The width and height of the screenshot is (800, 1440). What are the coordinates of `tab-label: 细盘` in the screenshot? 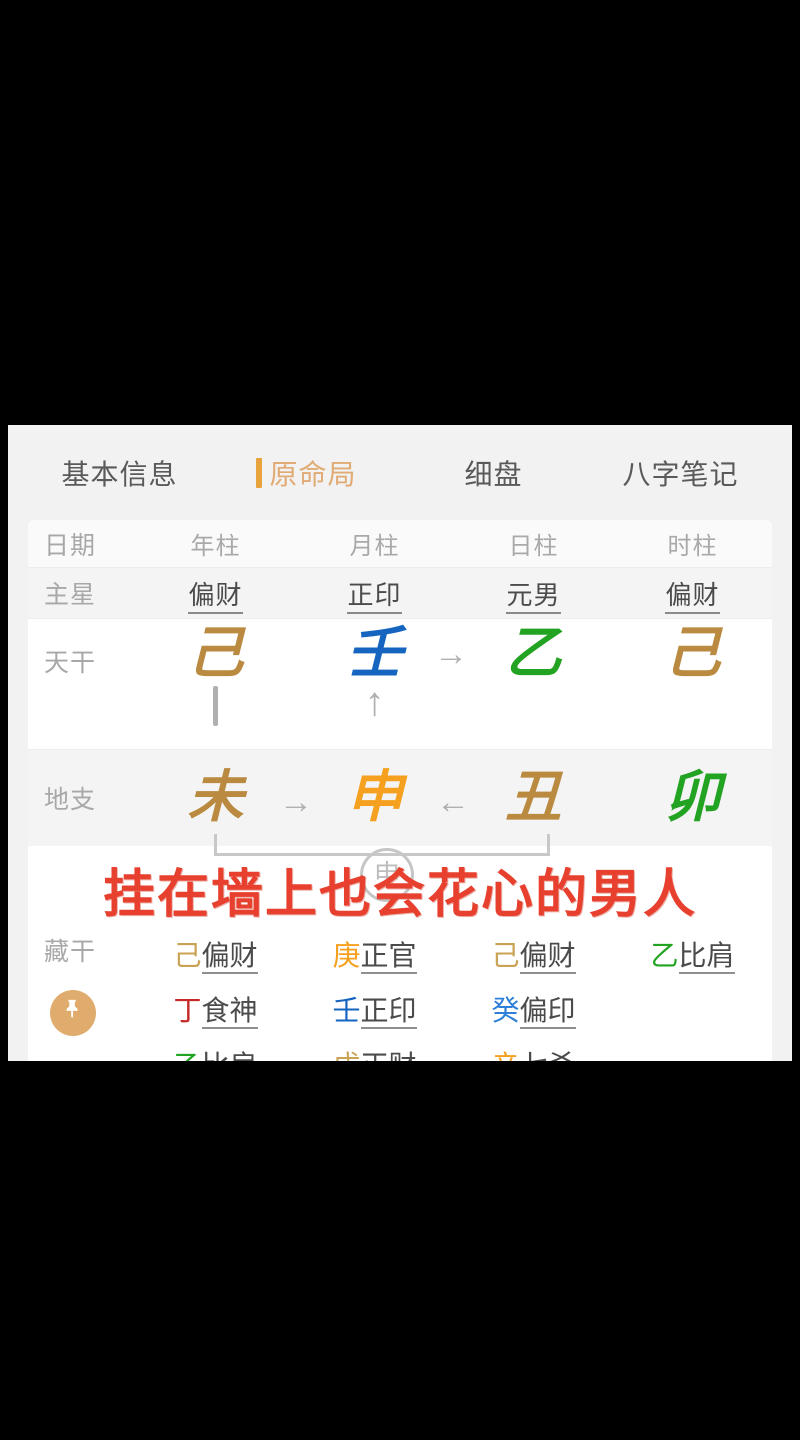 It's located at (493, 474).